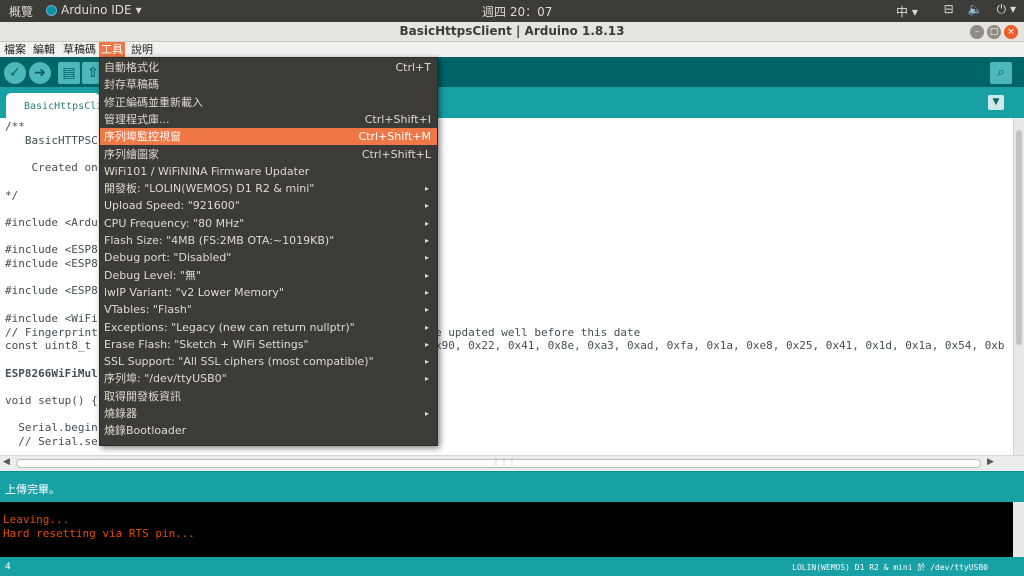 This screenshot has height=576, width=1024. I want to click on scroll-right-icon: ▶, so click(990, 462).